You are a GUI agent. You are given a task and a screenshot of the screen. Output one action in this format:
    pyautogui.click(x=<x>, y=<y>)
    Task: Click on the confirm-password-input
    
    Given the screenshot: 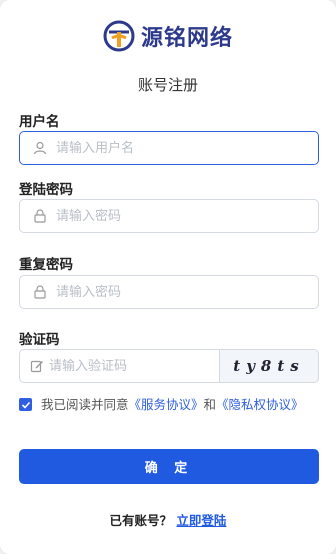 What is the action you would take?
    pyautogui.click(x=156, y=292)
    